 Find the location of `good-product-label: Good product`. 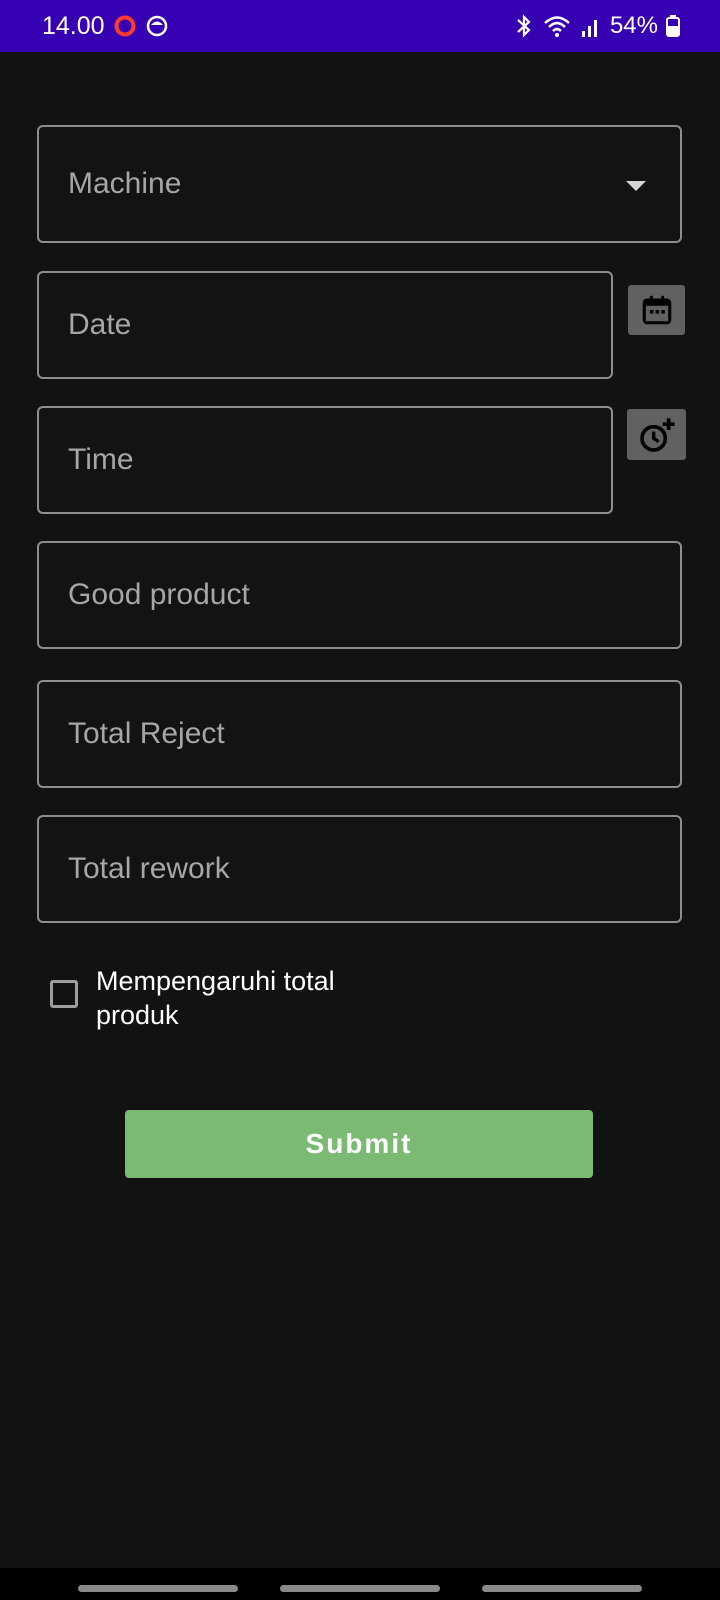

good-product-label: Good product is located at coordinates (159, 594).